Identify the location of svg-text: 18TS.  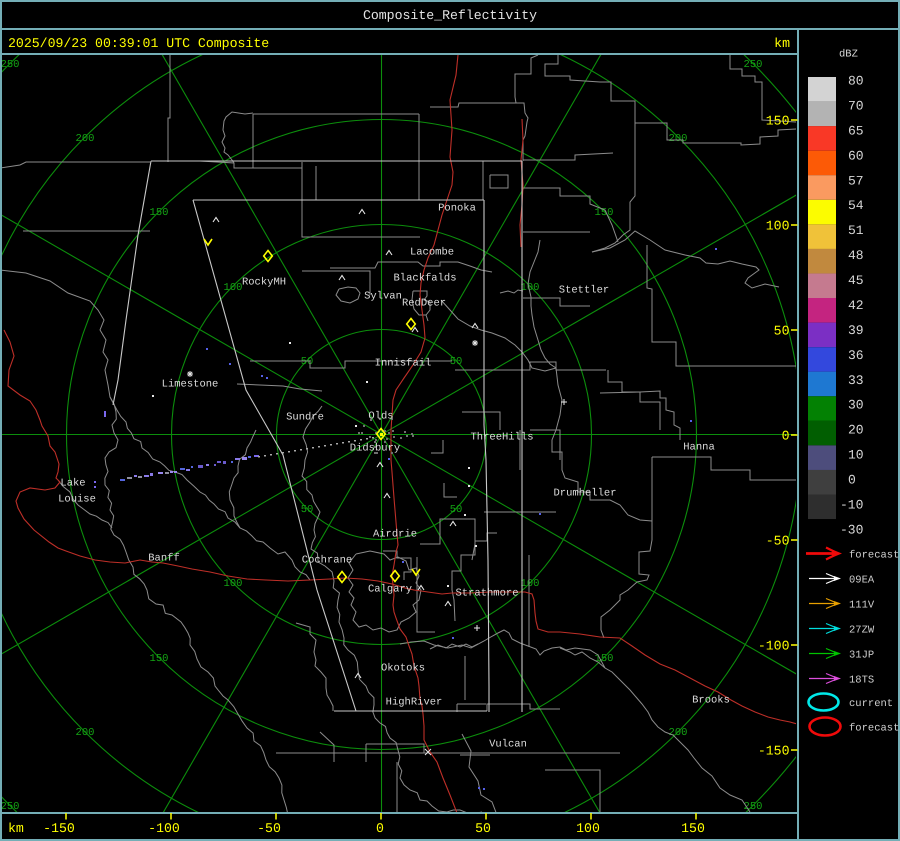
(861, 681).